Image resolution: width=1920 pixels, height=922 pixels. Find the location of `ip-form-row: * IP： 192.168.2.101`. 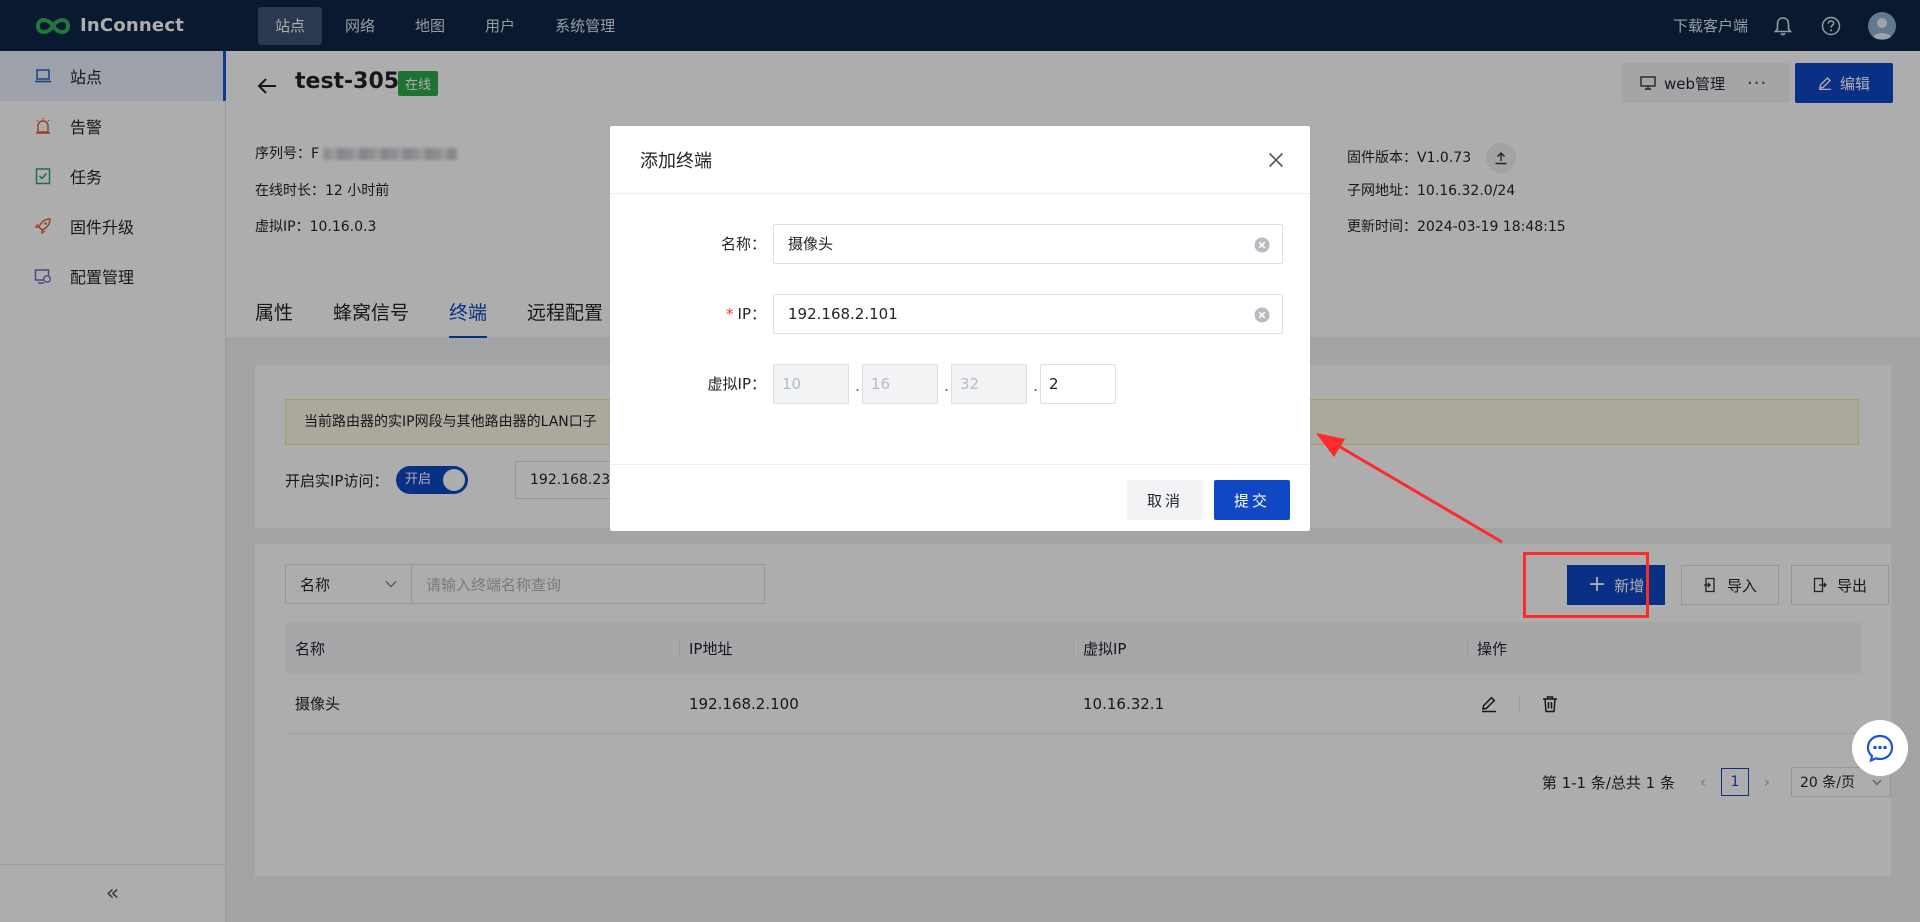

ip-form-row: * IP： 192.168.2.101 is located at coordinates (960, 314).